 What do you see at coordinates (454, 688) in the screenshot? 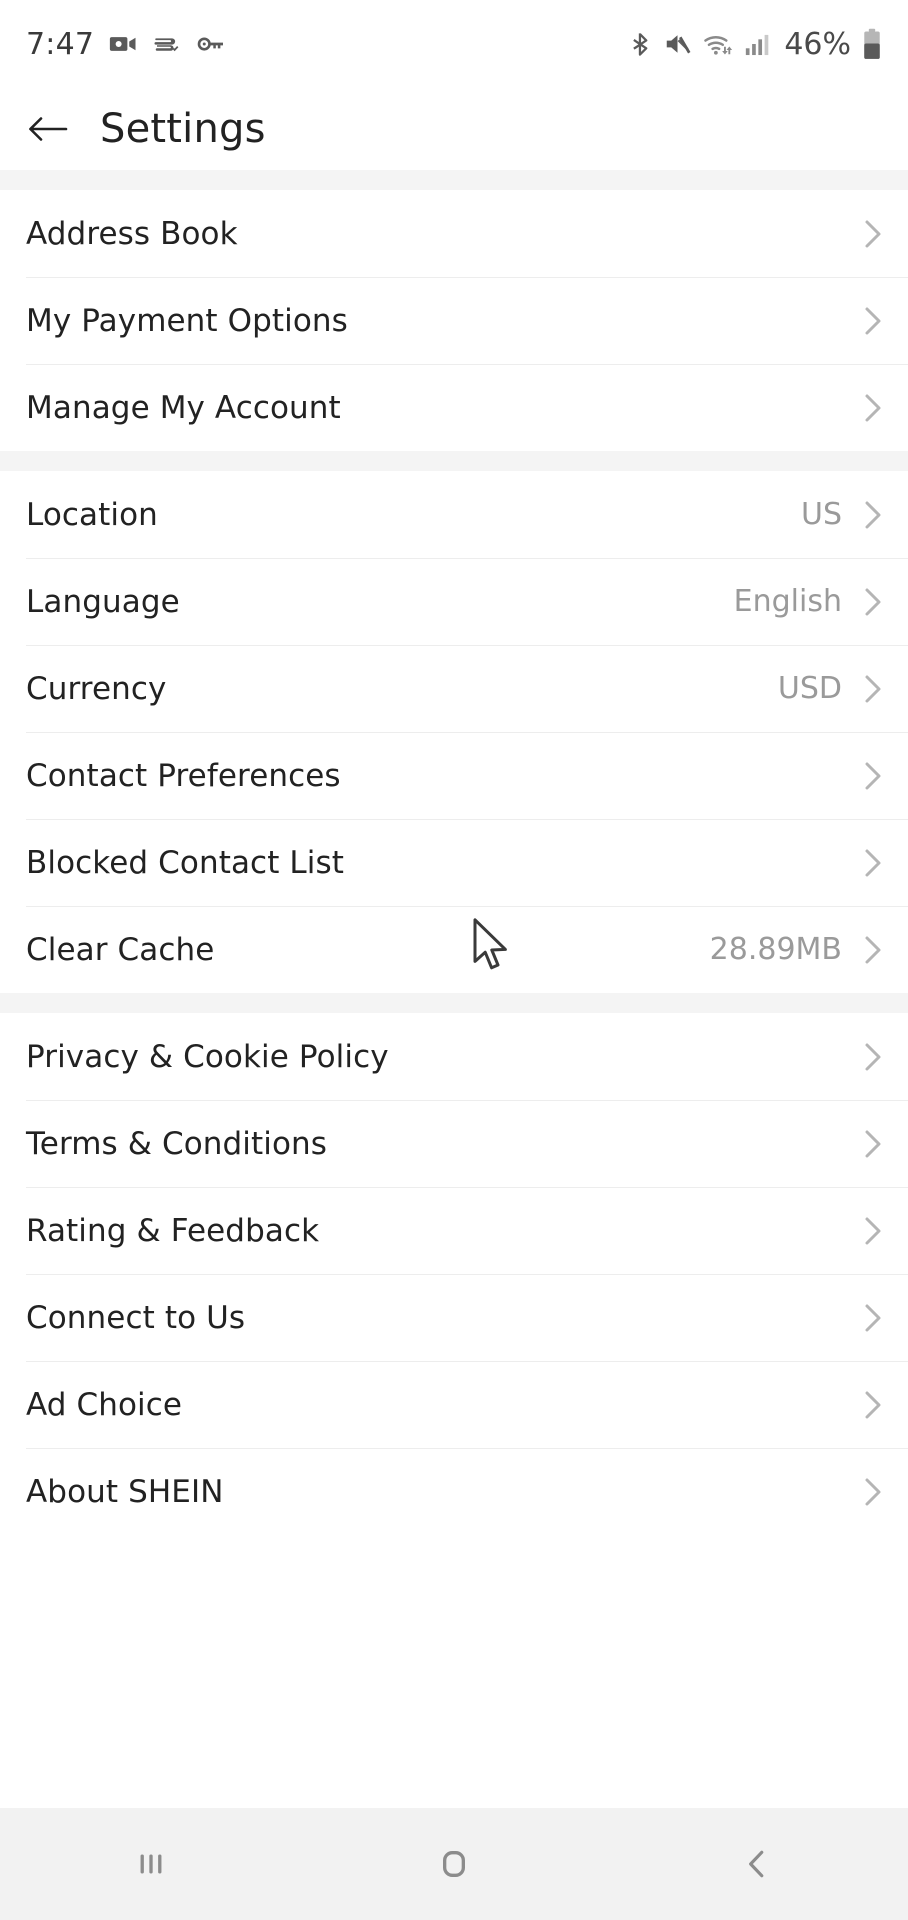
I see `settings-row: Currency USD` at bounding box center [454, 688].